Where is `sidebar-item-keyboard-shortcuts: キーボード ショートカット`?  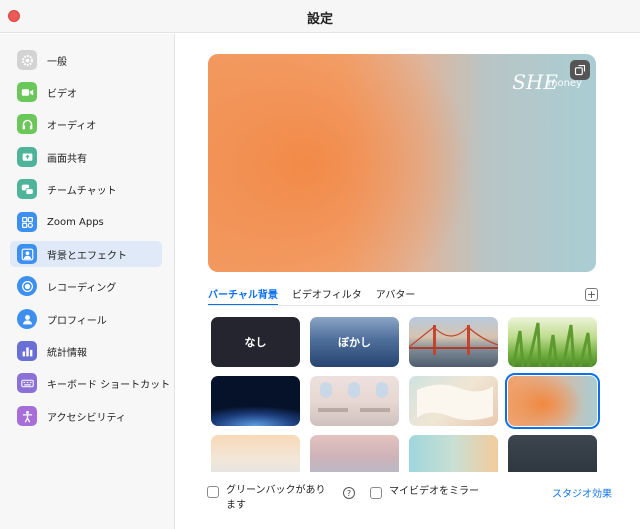
sidebar-item-keyboard-shortcuts: キーボード ショートカット is located at coordinates (90, 383).